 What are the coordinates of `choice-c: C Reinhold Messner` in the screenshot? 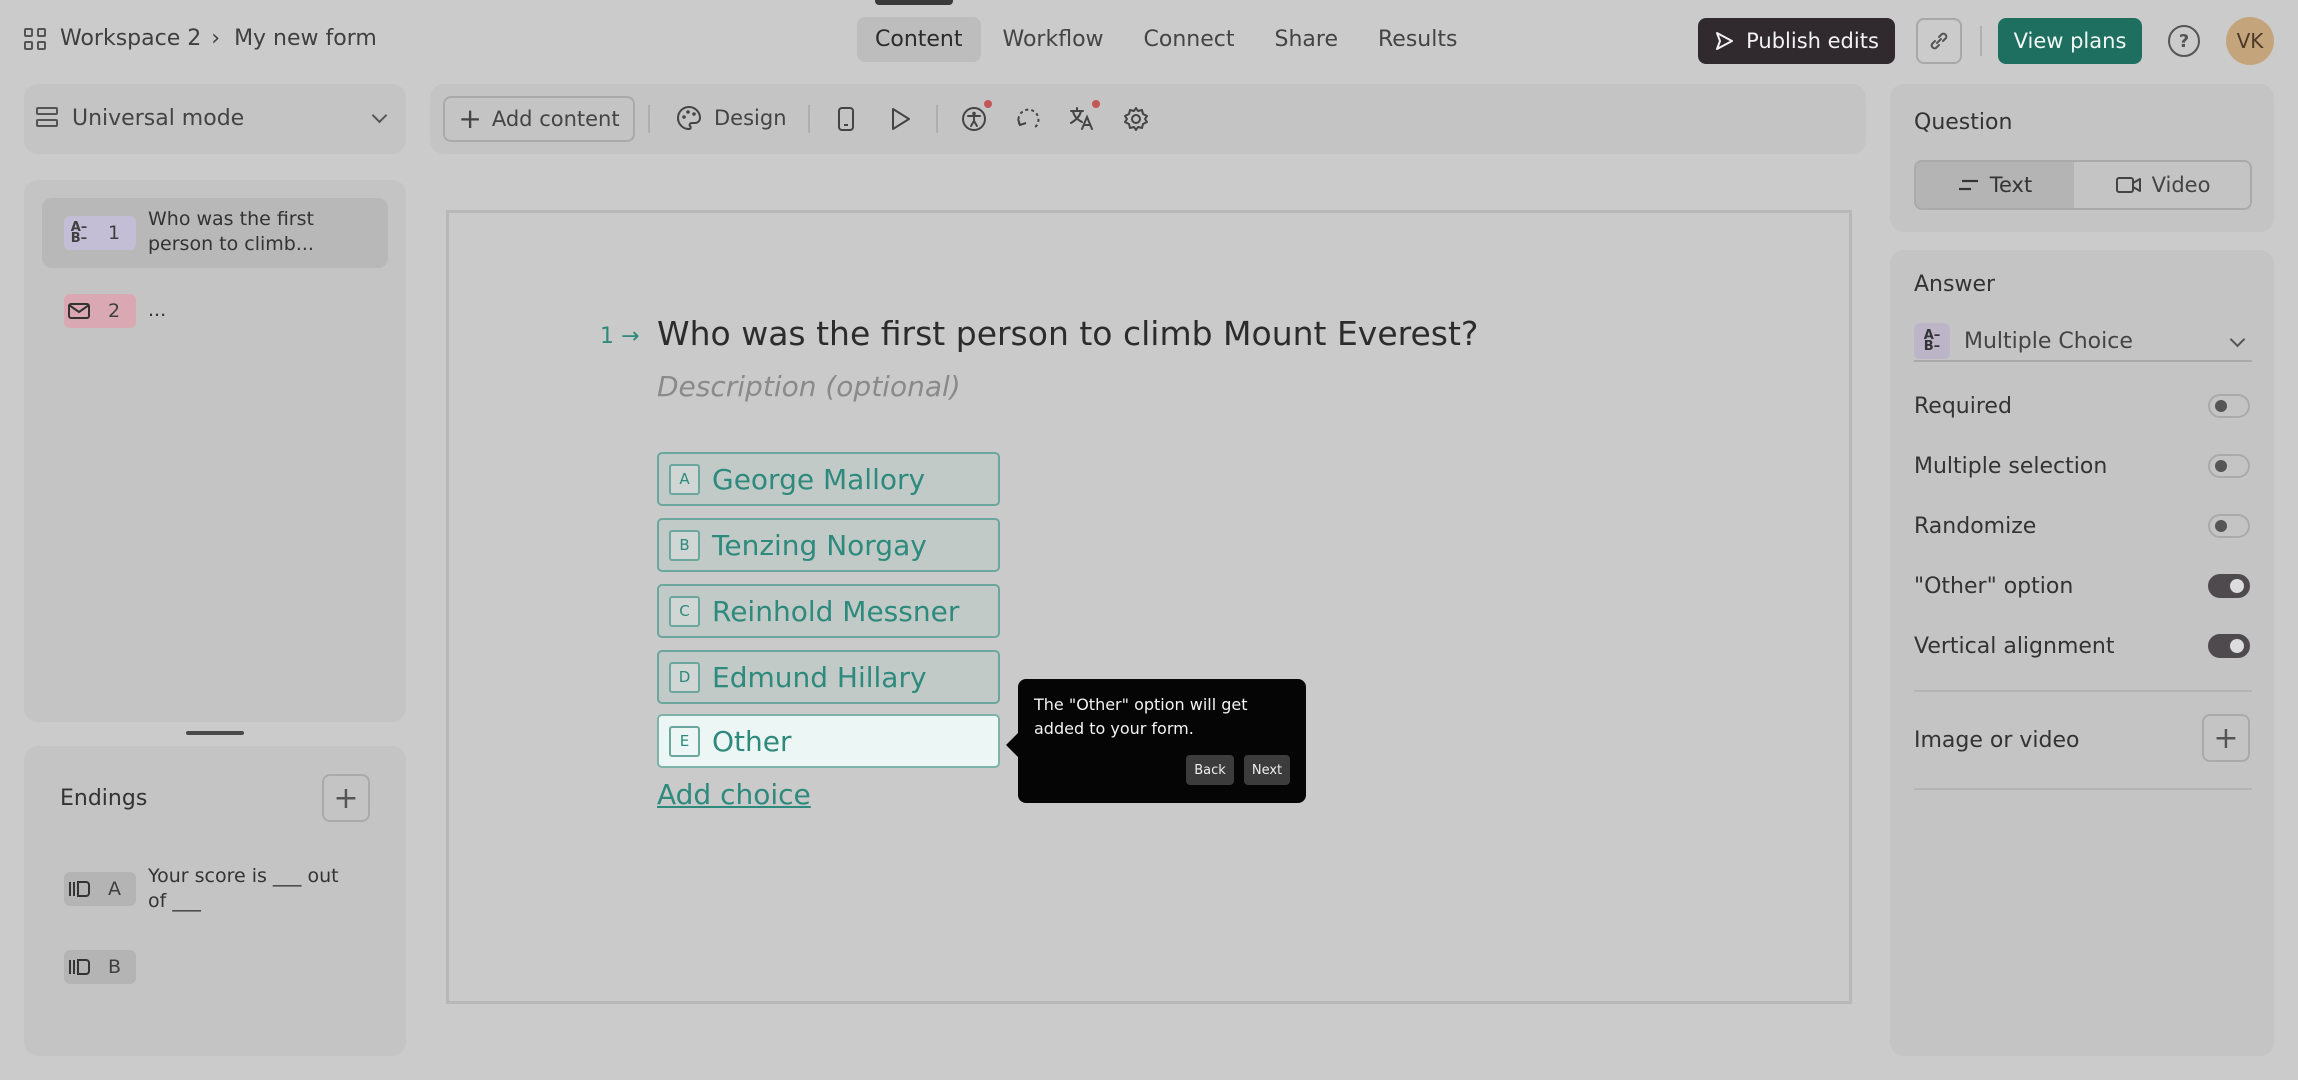 It's located at (828, 611).